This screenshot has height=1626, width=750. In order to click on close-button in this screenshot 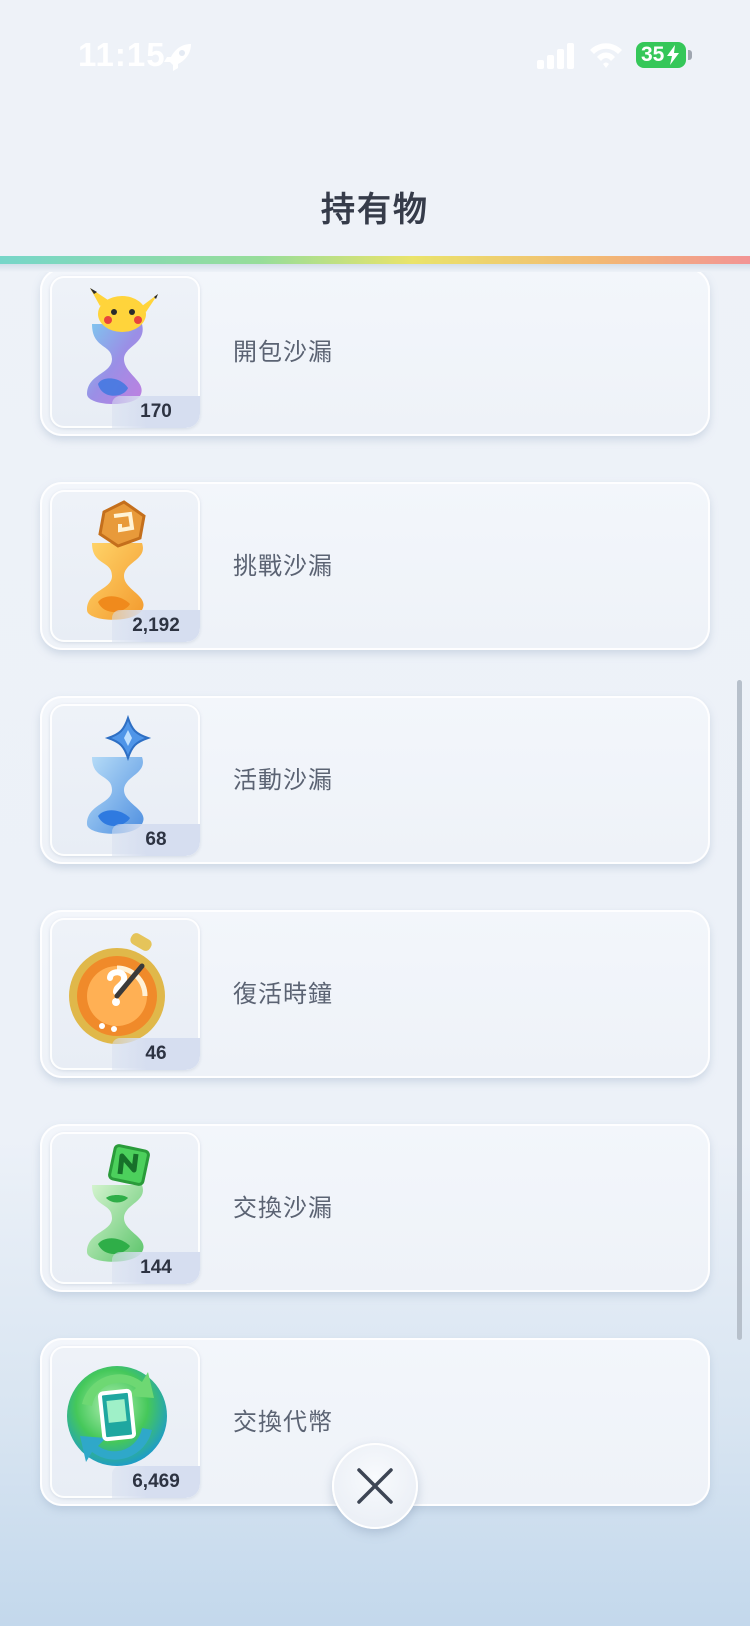, I will do `click(375, 1486)`.